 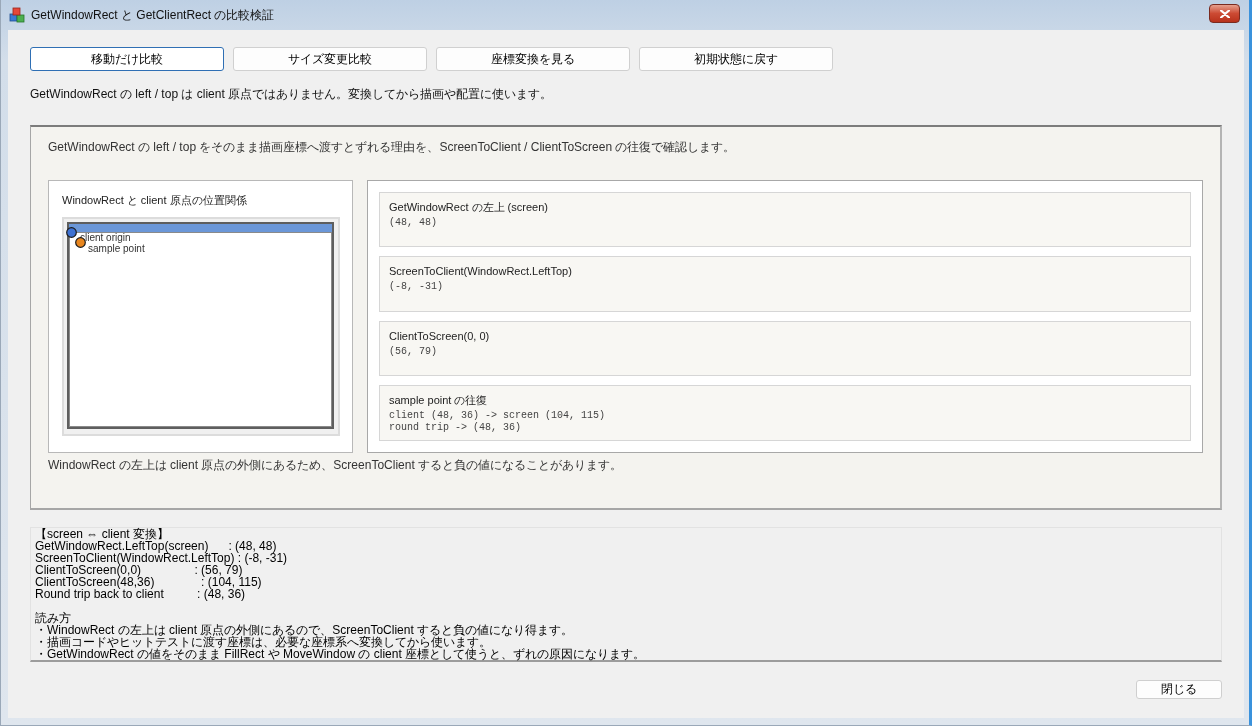 I want to click on card-title: GetWindowRect の左上 (screen), so click(x=469, y=207).